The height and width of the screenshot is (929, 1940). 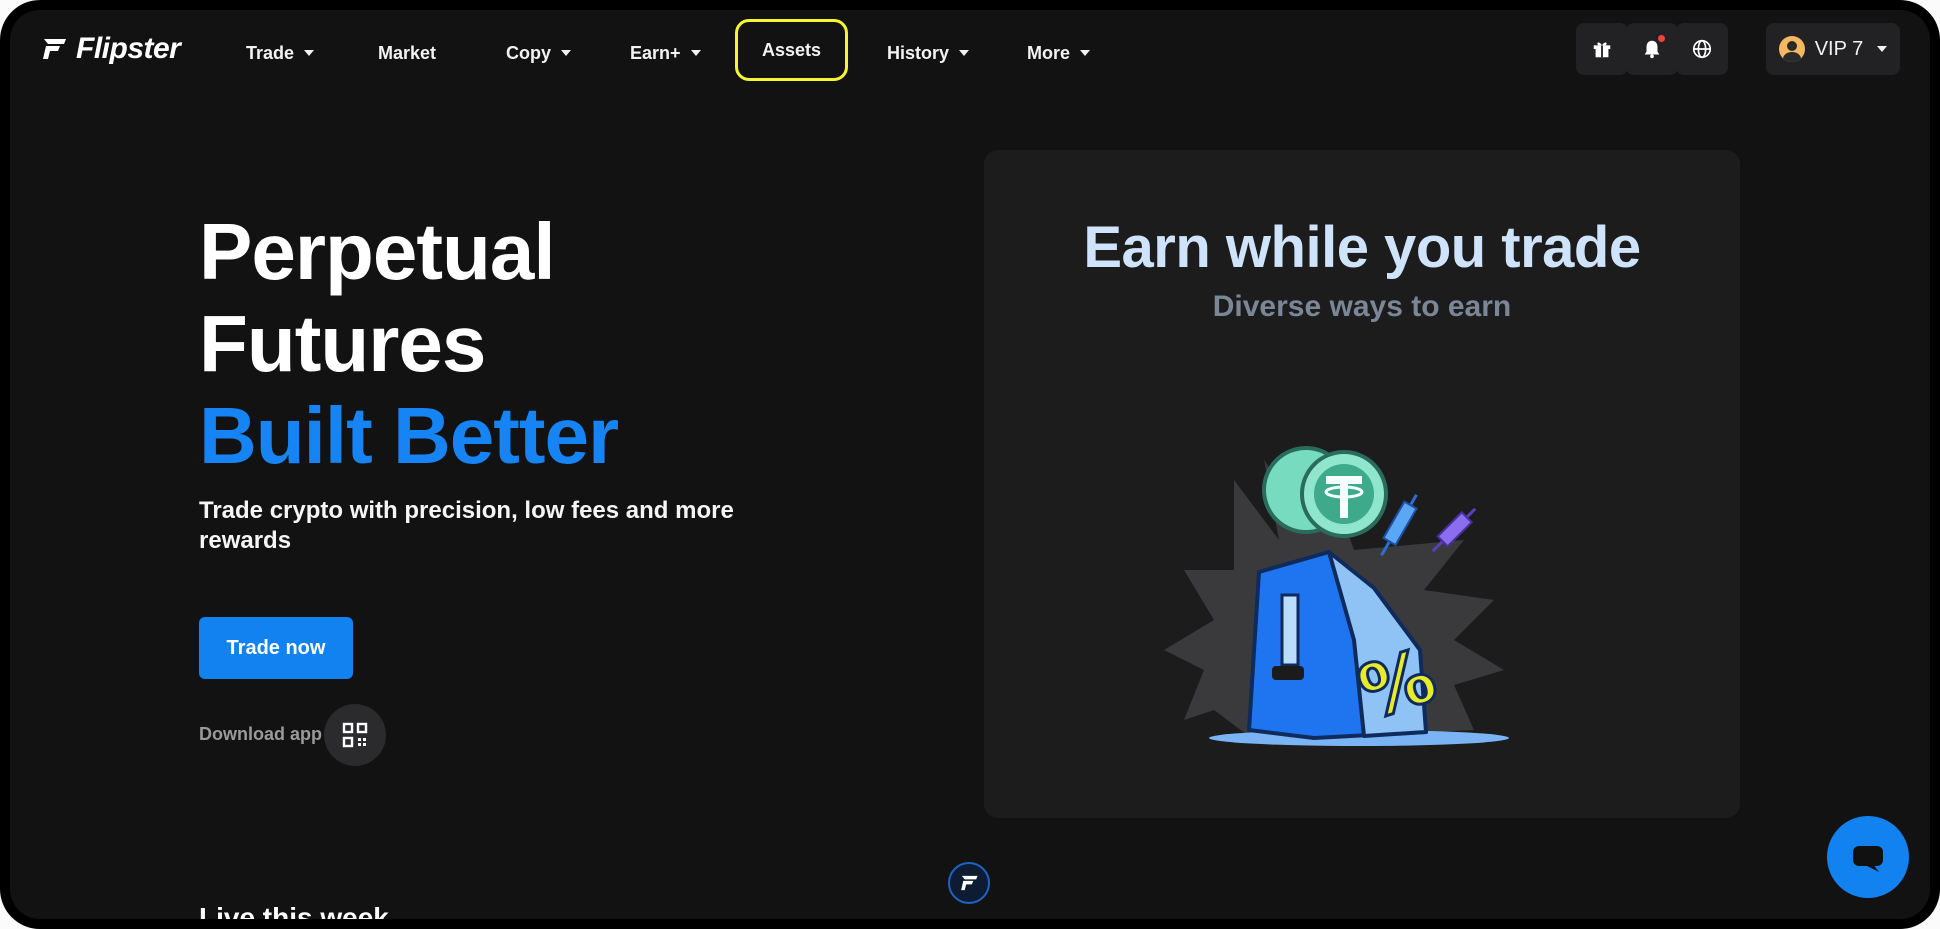 I want to click on toaster-lever, so click(x=1288, y=673).